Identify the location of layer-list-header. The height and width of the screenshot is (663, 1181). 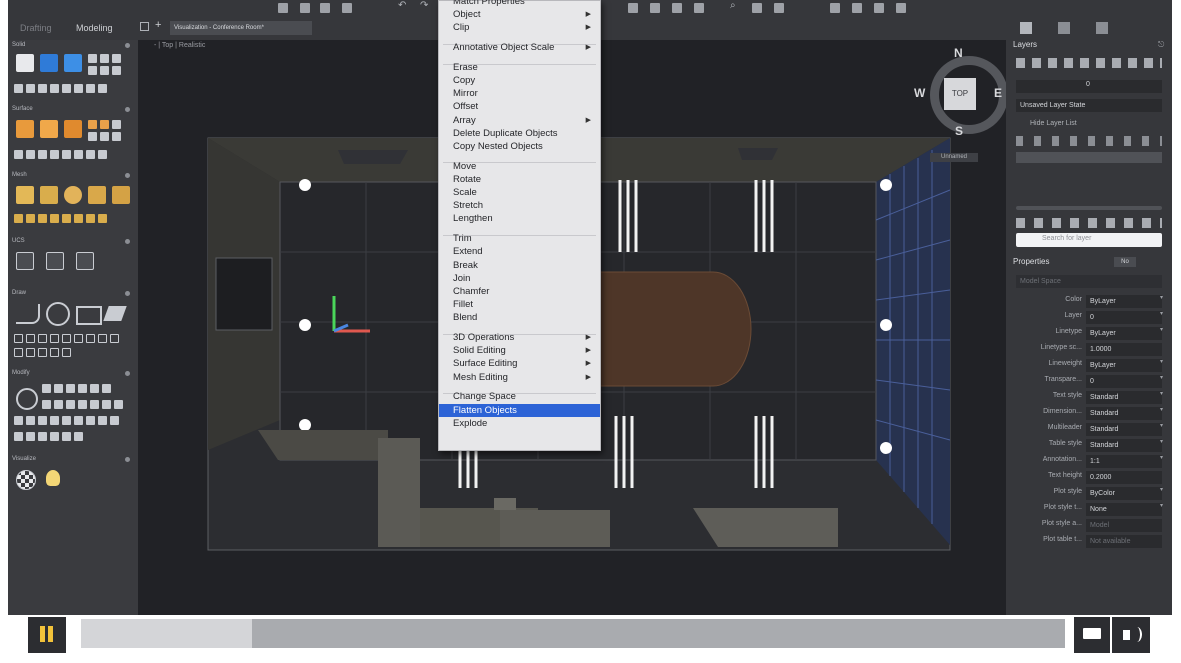
(1089, 141).